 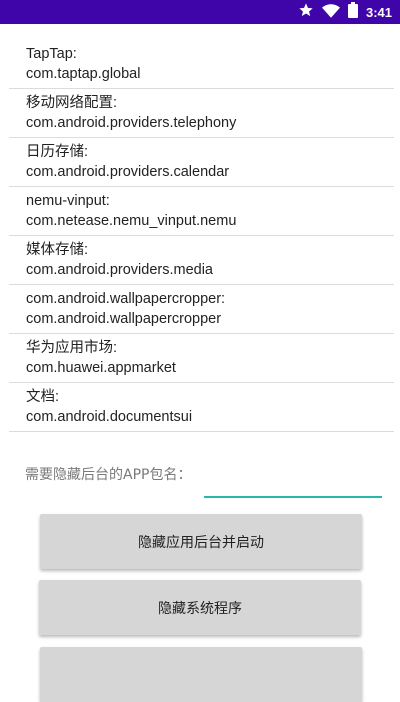 I want to click on battery-icon, so click(x=352, y=12).